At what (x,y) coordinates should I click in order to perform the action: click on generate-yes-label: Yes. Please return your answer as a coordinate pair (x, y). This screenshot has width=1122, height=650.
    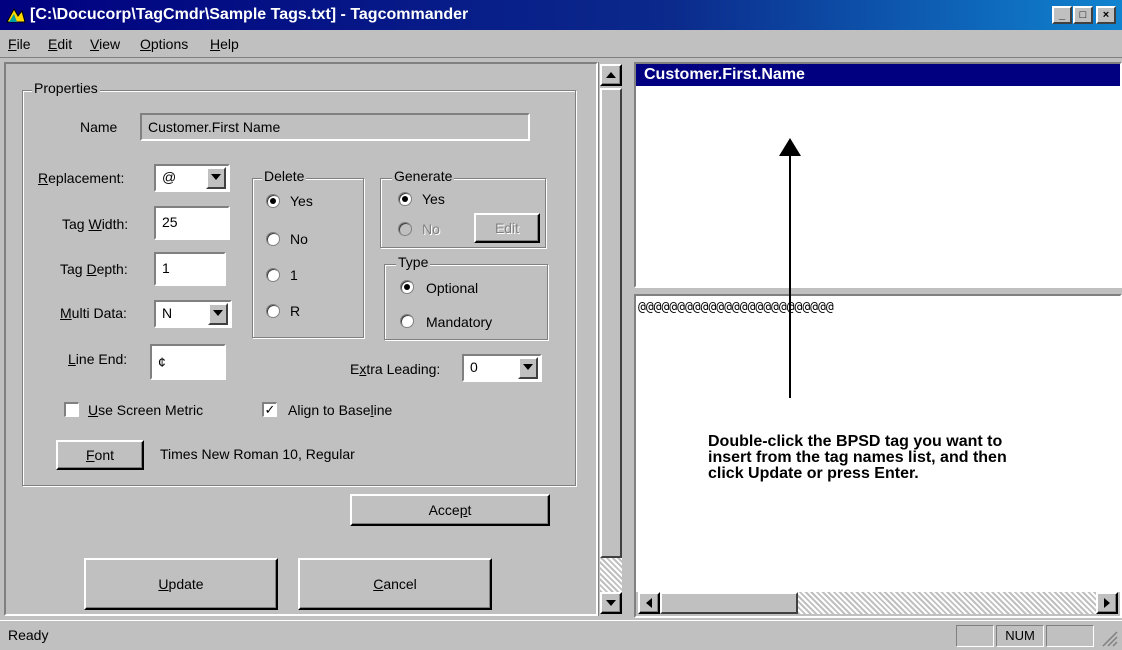
    Looking at the image, I should click on (433, 199).